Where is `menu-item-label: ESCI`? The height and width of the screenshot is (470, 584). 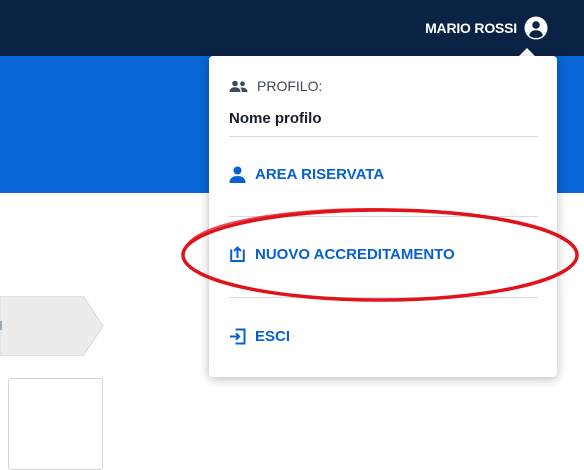
menu-item-label: ESCI is located at coordinates (273, 336).